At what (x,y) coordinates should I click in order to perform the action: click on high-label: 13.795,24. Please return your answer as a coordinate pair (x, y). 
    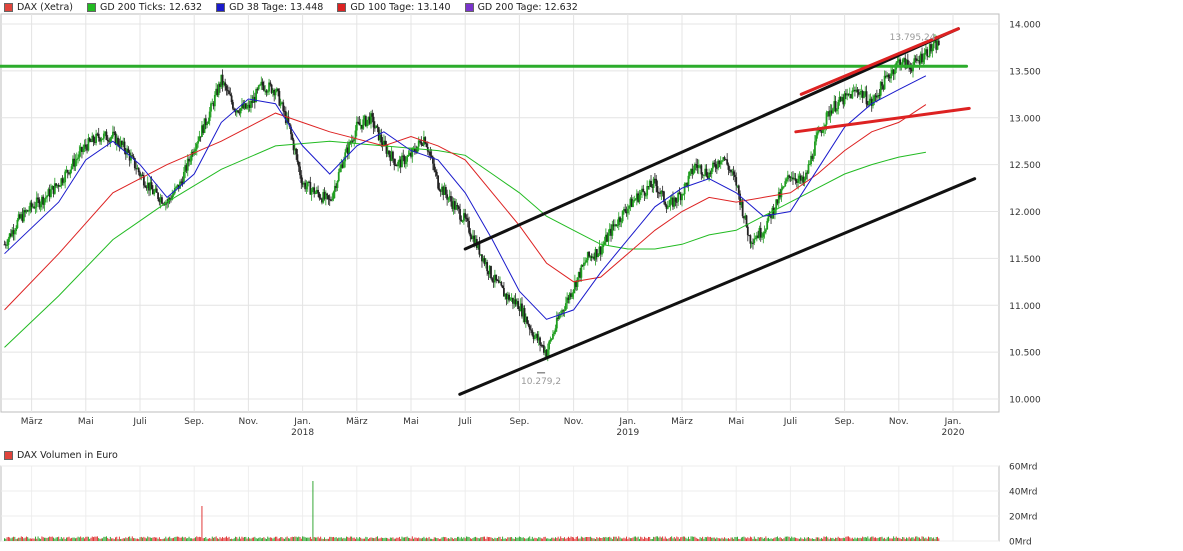
    Looking at the image, I should click on (913, 38).